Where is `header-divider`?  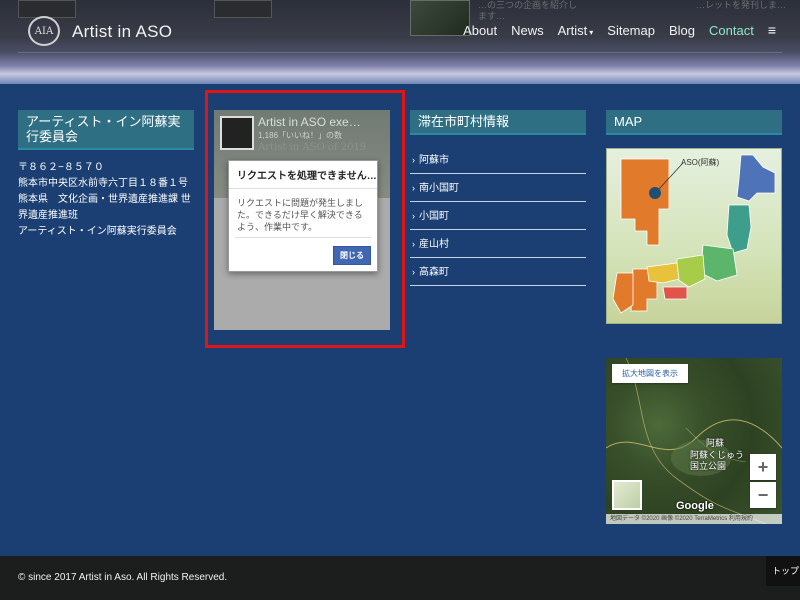 header-divider is located at coordinates (400, 52).